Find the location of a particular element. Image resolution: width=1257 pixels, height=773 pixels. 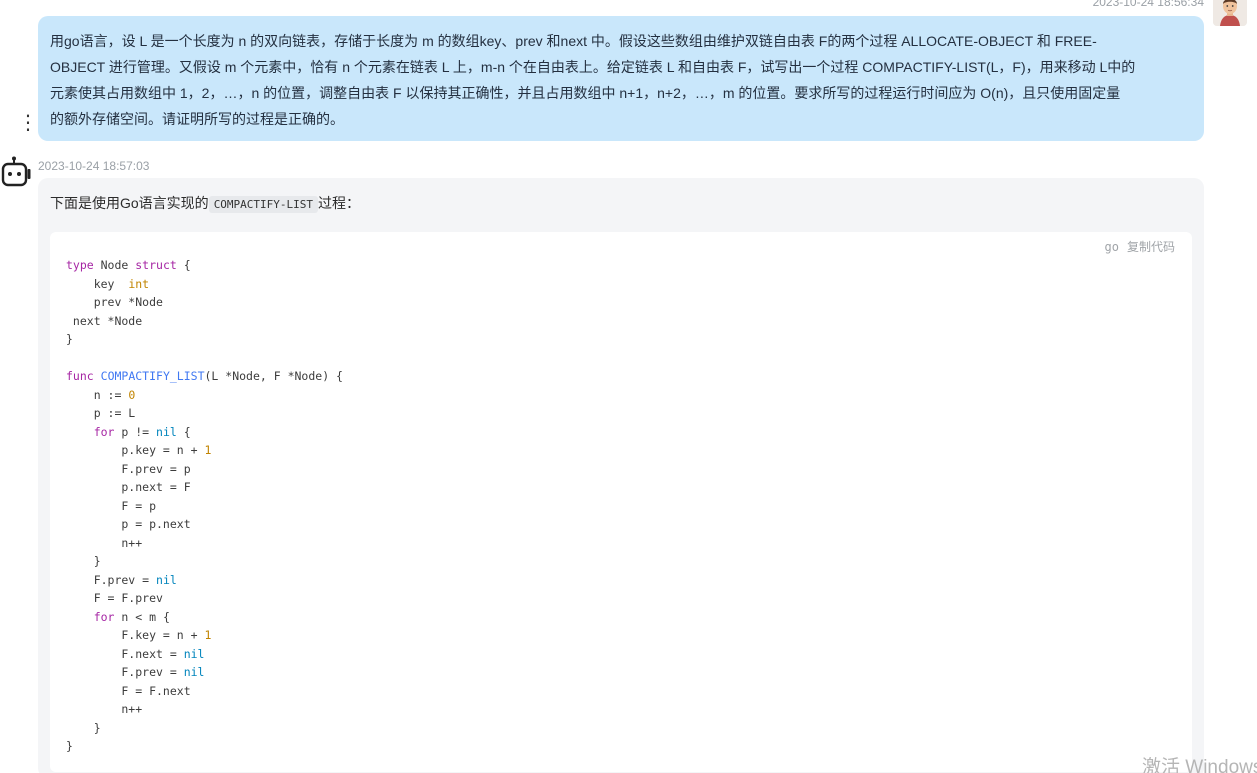

code-line: p.key = n + 1 is located at coordinates (139, 450).